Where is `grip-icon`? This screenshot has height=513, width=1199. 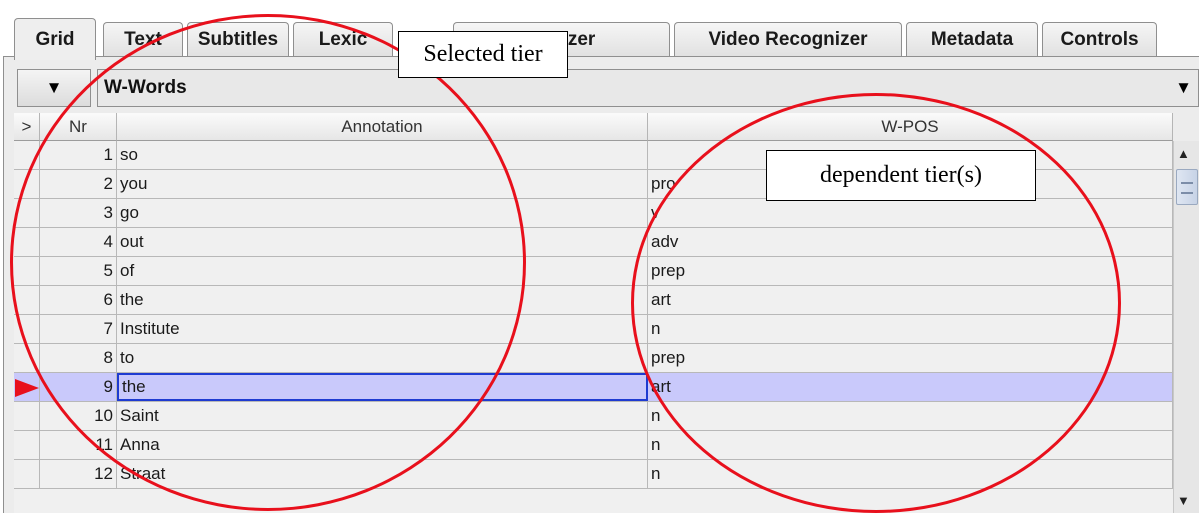 grip-icon is located at coordinates (1187, 188).